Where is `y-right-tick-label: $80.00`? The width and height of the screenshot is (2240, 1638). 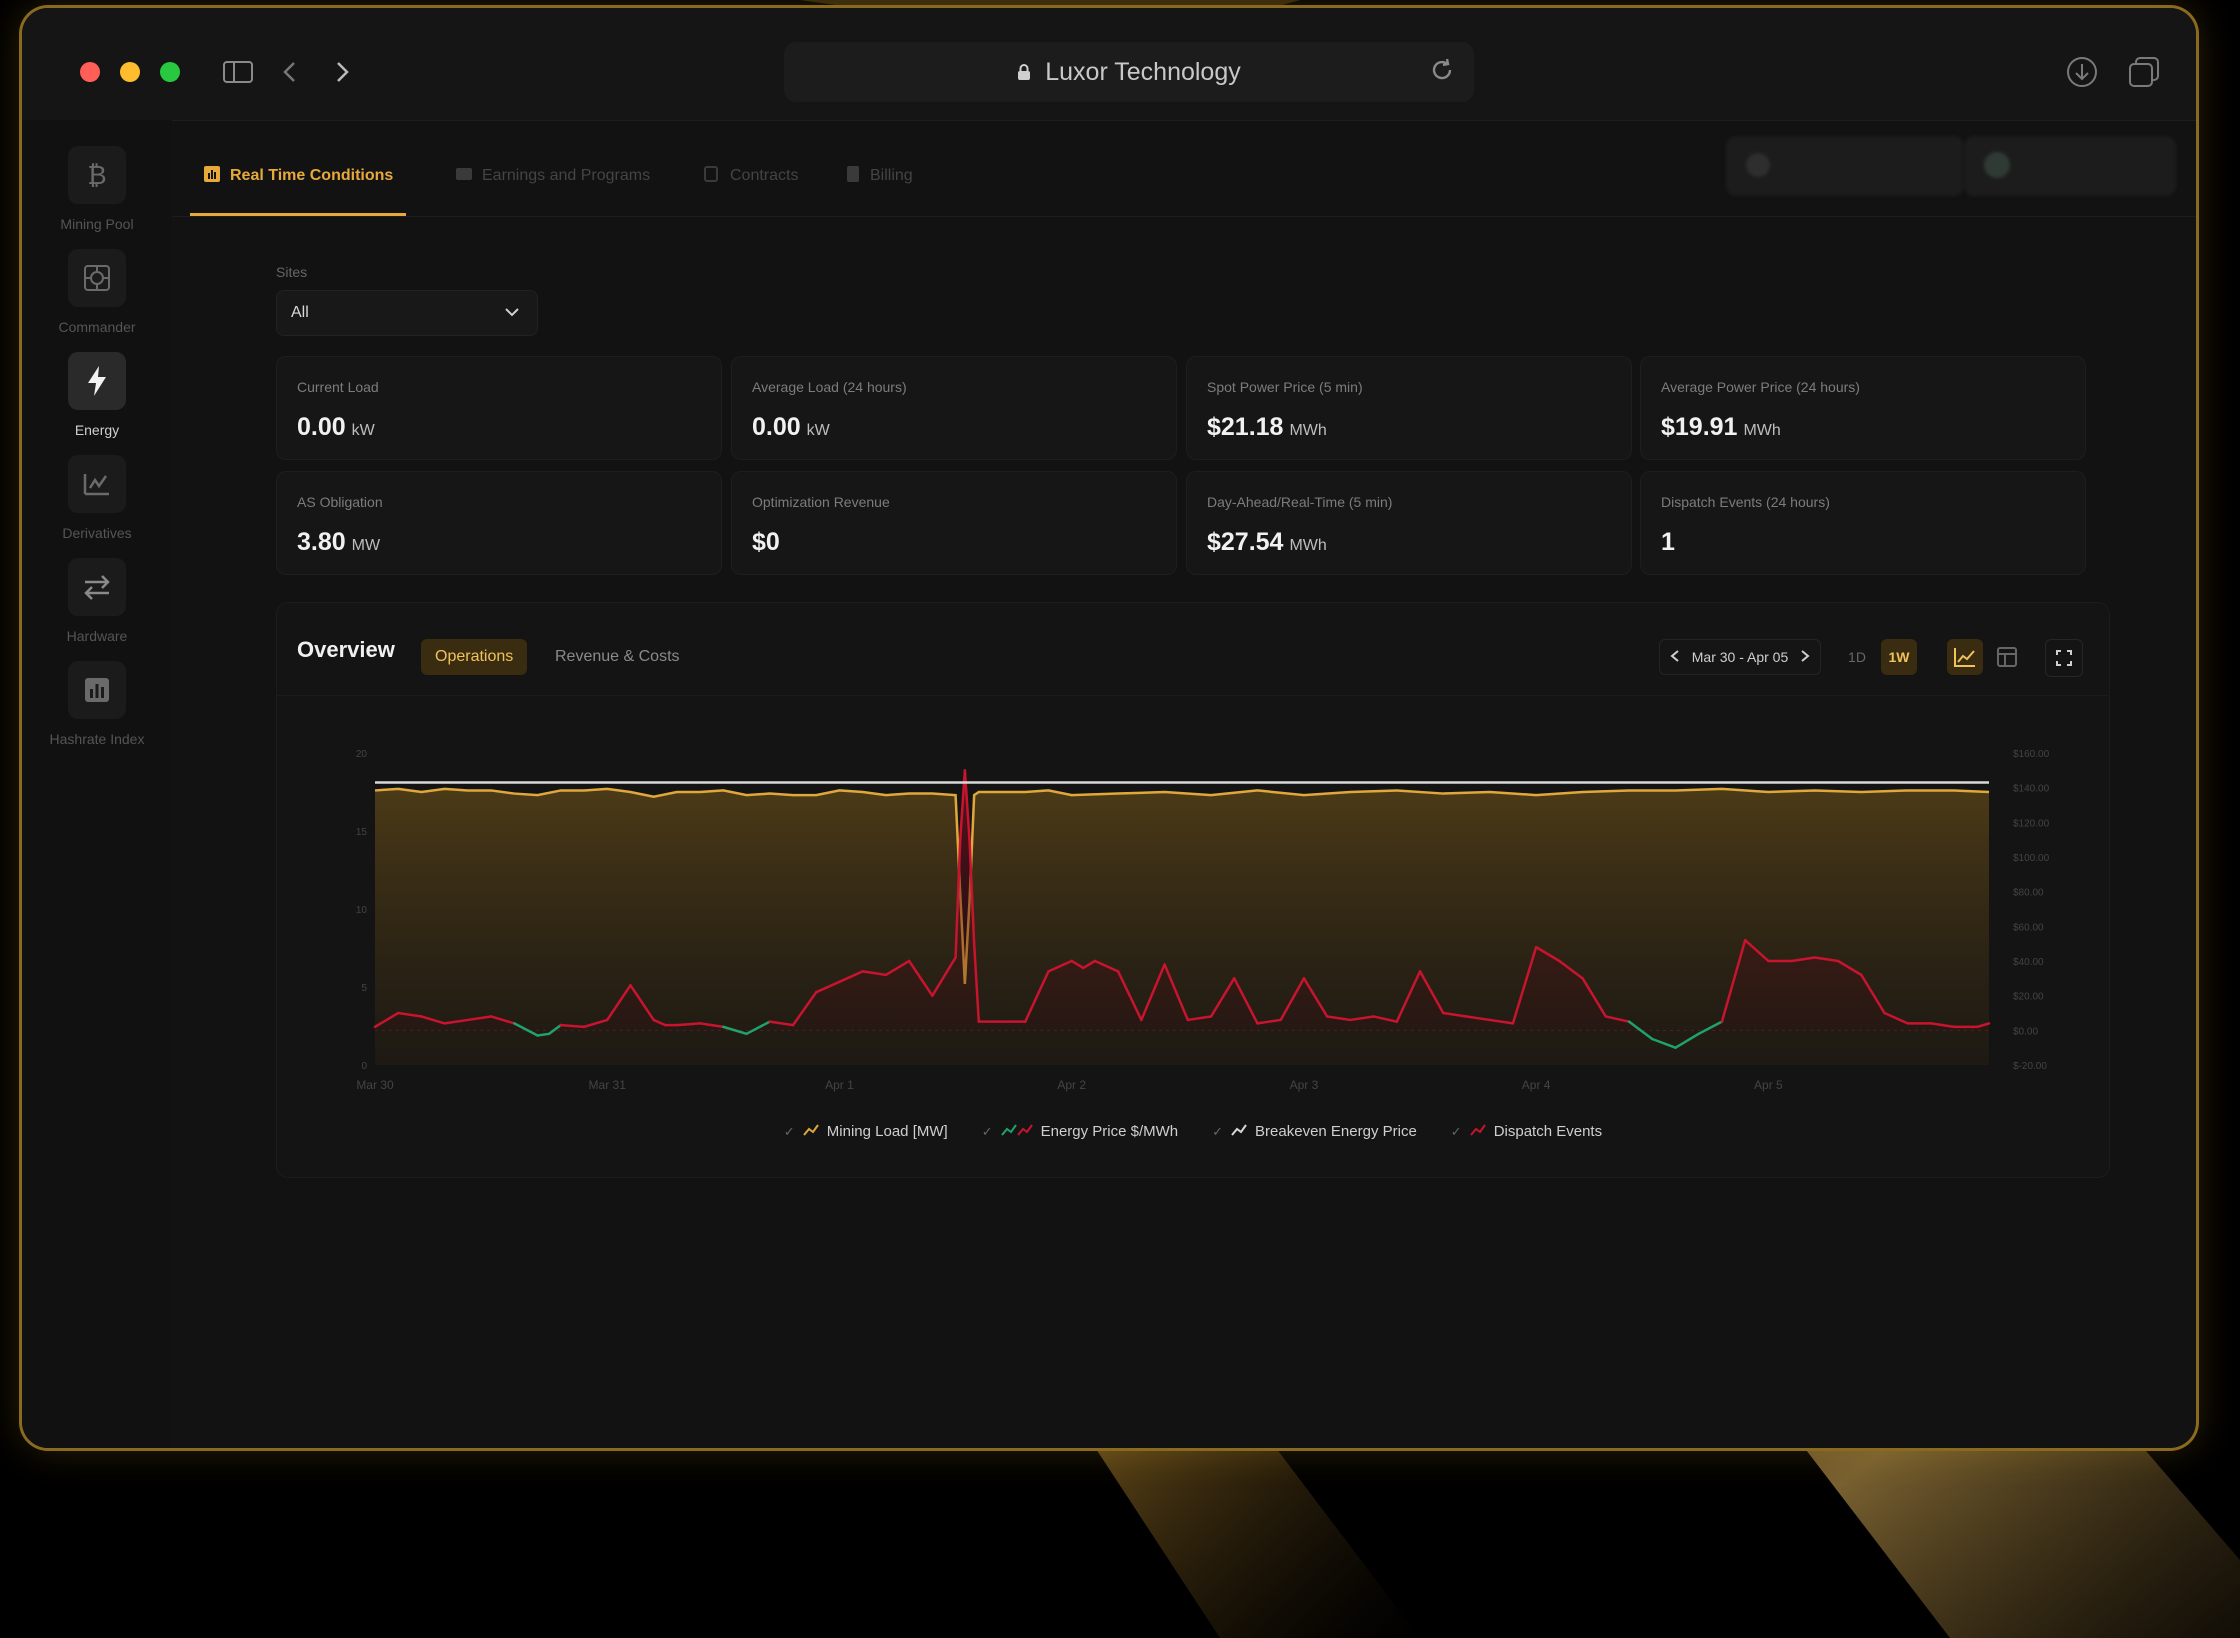
y-right-tick-label: $80.00 is located at coordinates (2028, 893).